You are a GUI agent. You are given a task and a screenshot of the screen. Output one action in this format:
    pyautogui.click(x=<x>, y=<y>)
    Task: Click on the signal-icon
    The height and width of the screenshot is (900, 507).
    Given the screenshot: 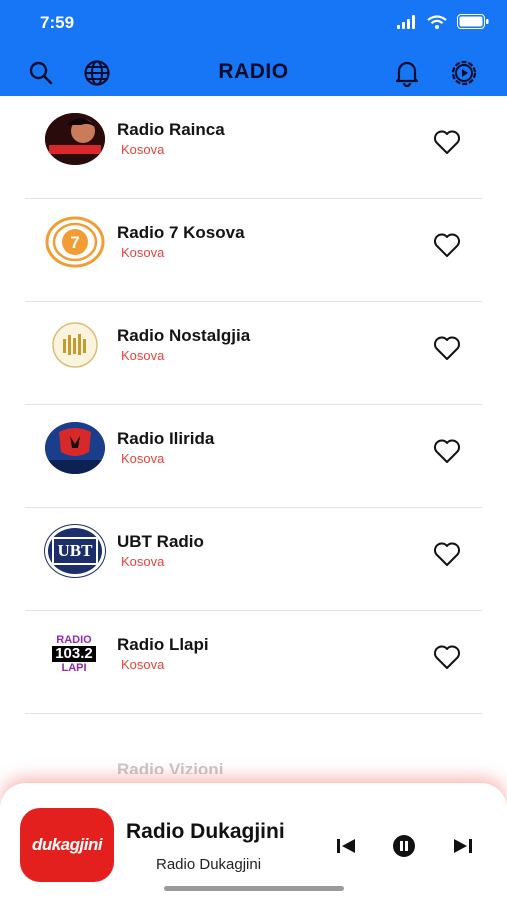 What is the action you would take?
    pyautogui.click(x=406, y=21)
    